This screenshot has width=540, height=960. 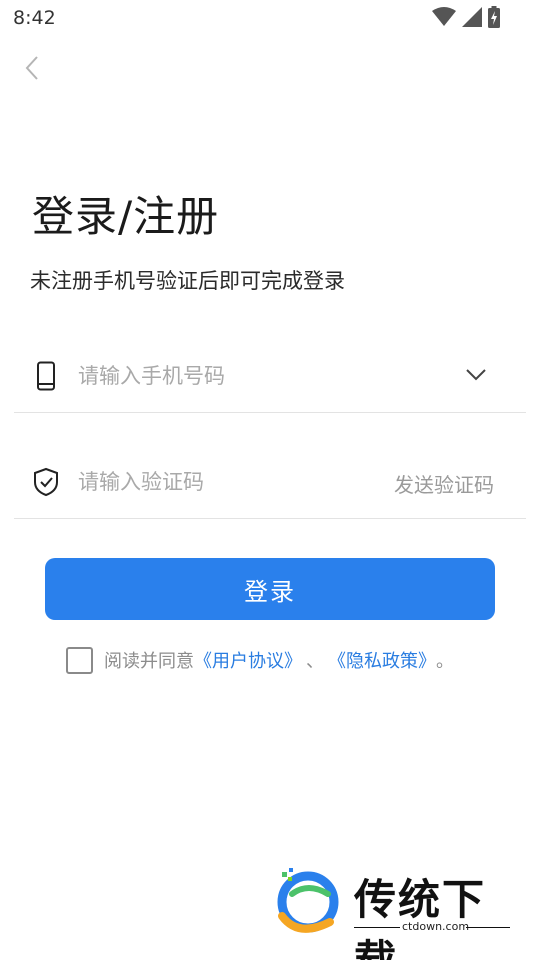 I want to click on chevron-left-icon, so click(x=31, y=68).